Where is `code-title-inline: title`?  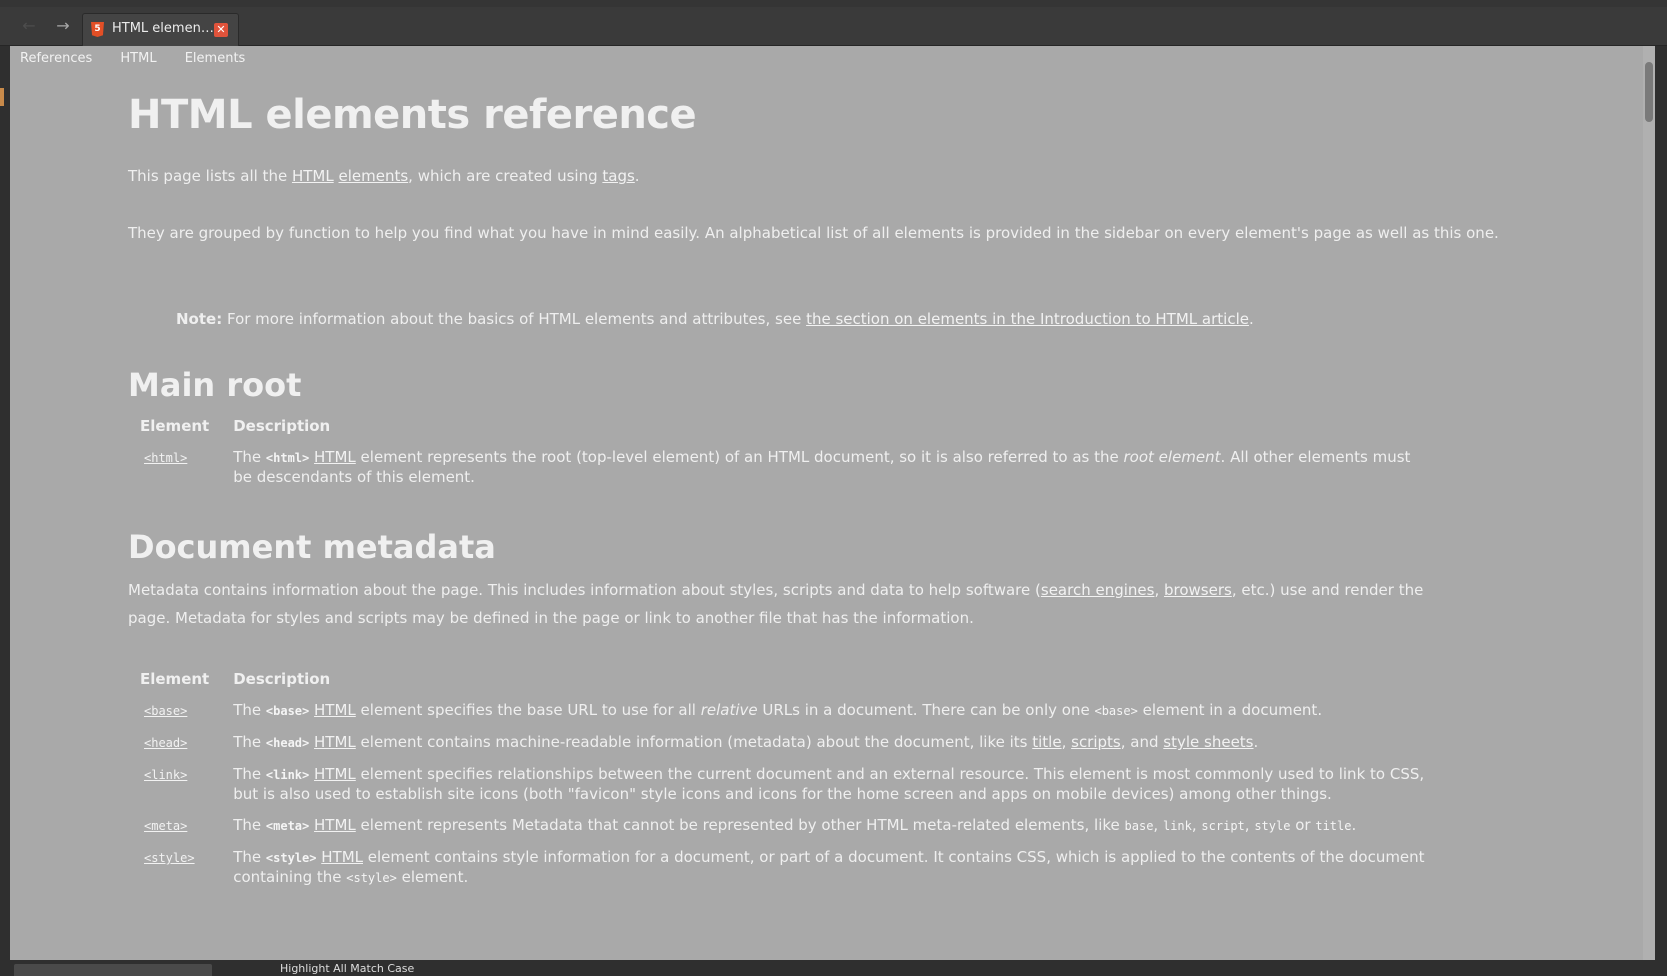 code-title-inline: title is located at coordinates (1333, 826).